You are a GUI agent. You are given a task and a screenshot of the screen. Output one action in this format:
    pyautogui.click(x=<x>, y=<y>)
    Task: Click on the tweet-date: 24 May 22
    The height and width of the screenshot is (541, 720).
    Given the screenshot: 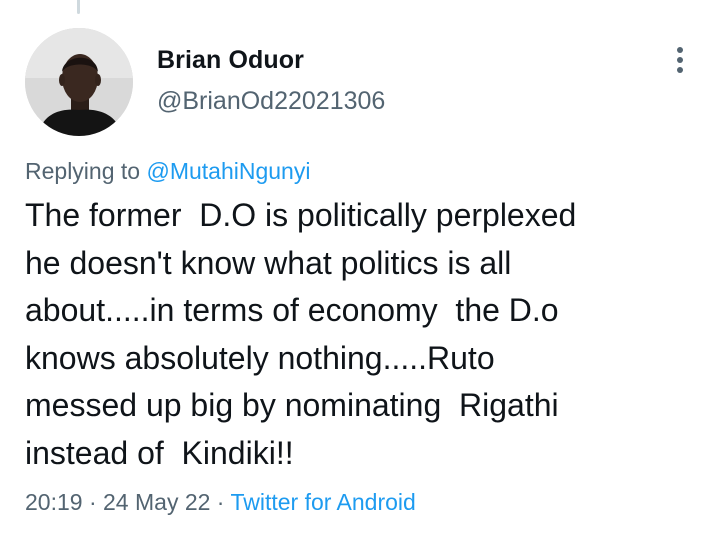 What is the action you would take?
    pyautogui.click(x=156, y=502)
    